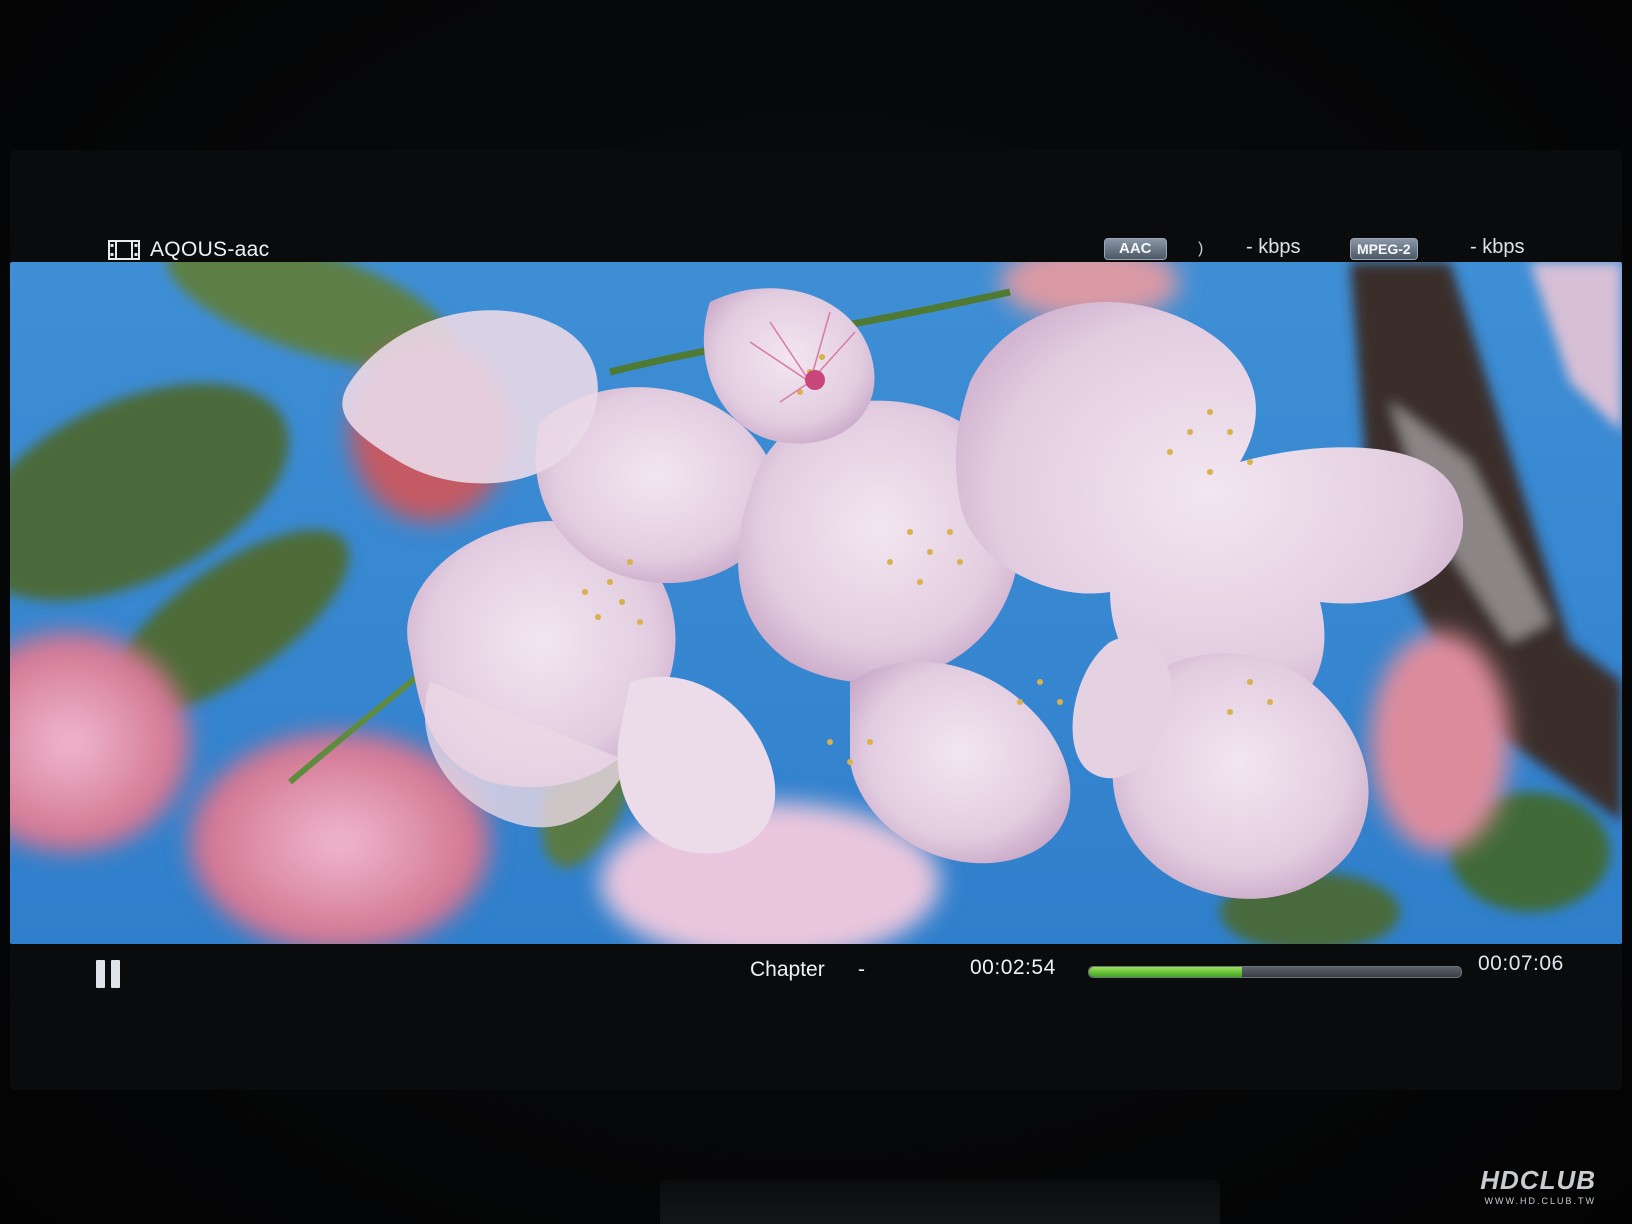 This screenshot has height=1224, width=1632. I want to click on pause-icon, so click(110, 975).